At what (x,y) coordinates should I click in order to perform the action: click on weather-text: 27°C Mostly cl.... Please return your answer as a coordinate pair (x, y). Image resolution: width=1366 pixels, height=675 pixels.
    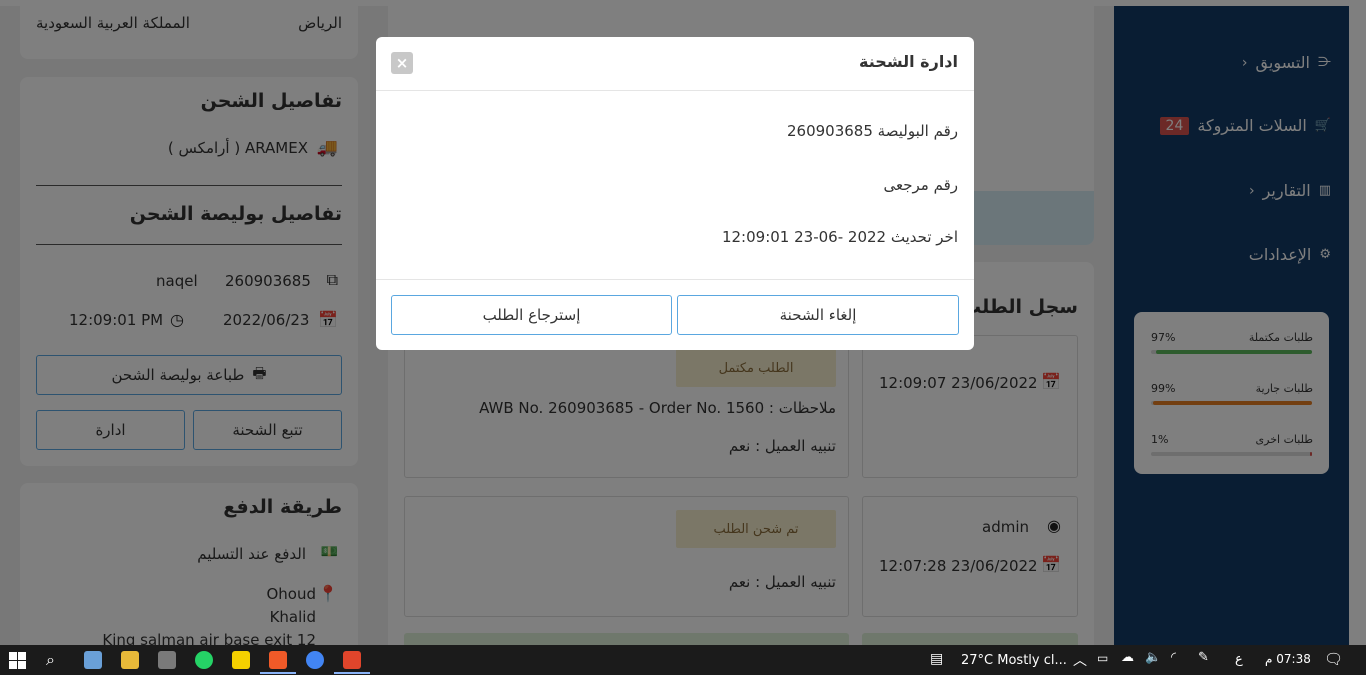
    Looking at the image, I should click on (1014, 660).